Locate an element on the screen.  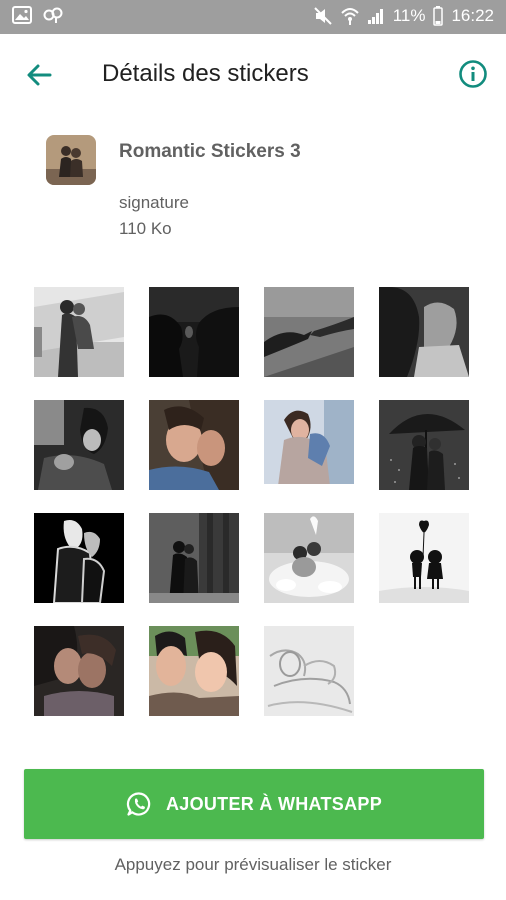
mute-icon is located at coordinates (322, 16).